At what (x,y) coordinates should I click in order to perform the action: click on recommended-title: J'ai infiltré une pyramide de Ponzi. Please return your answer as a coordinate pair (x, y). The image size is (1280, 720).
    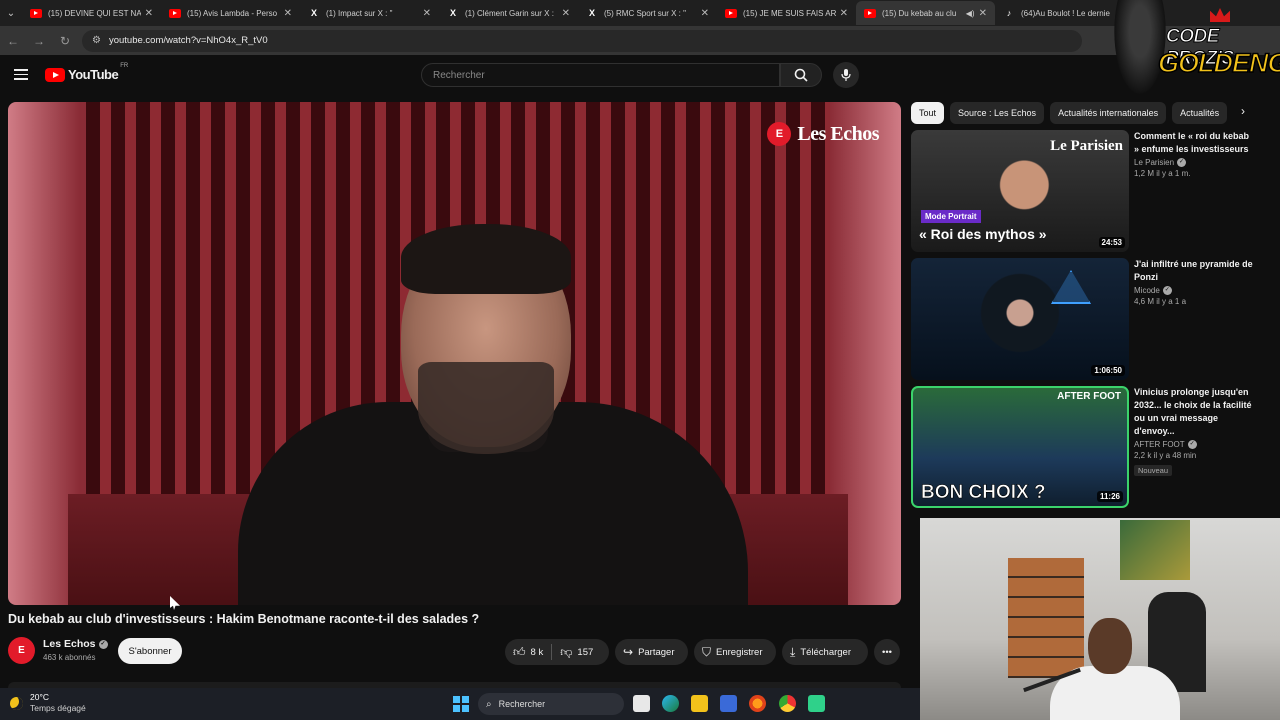
    Looking at the image, I should click on (1194, 271).